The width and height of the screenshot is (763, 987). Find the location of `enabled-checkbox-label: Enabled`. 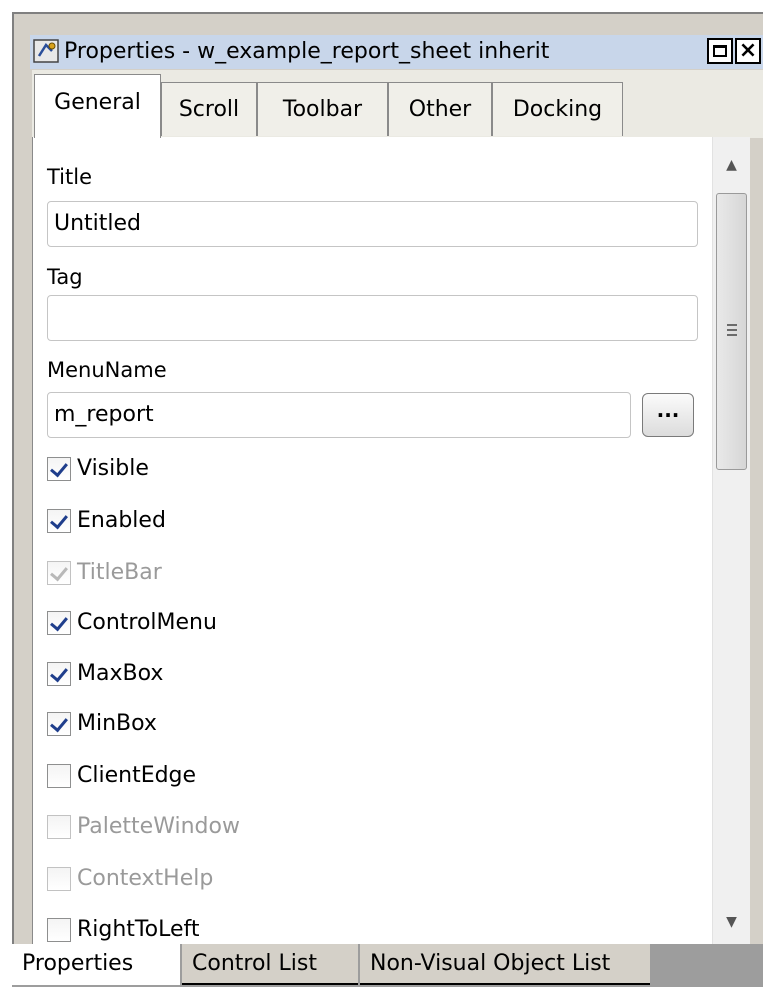

enabled-checkbox-label: Enabled is located at coordinates (121, 520).